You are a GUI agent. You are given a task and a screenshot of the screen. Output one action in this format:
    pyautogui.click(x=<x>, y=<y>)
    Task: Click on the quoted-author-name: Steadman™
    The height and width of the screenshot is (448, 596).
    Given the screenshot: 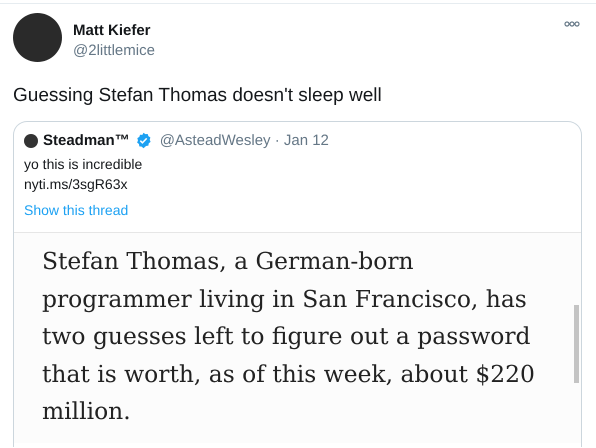 What is the action you would take?
    pyautogui.click(x=86, y=140)
    